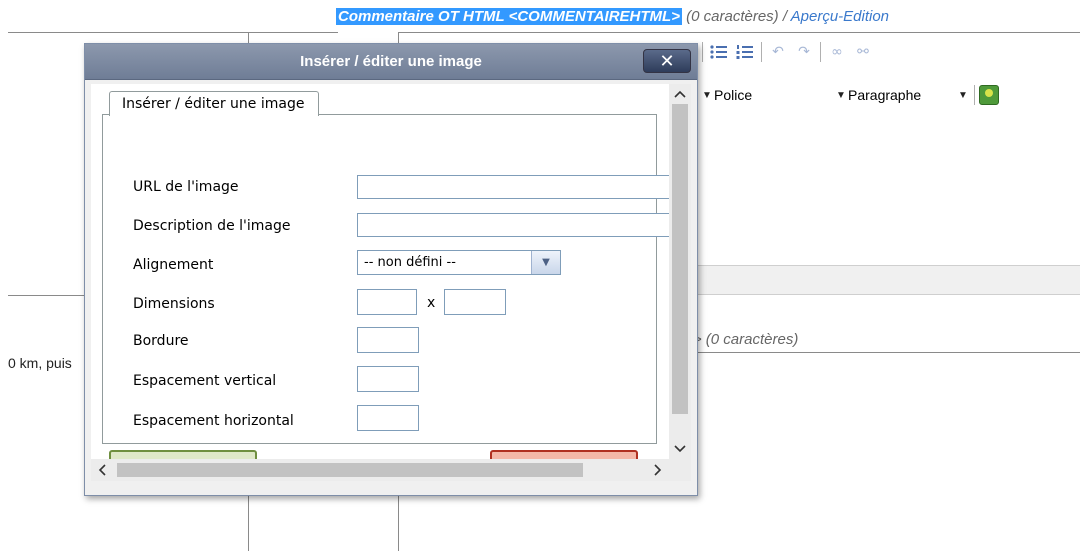 This screenshot has height=551, width=1080. What do you see at coordinates (680, 449) in the screenshot?
I see `chevron-down-icon` at bounding box center [680, 449].